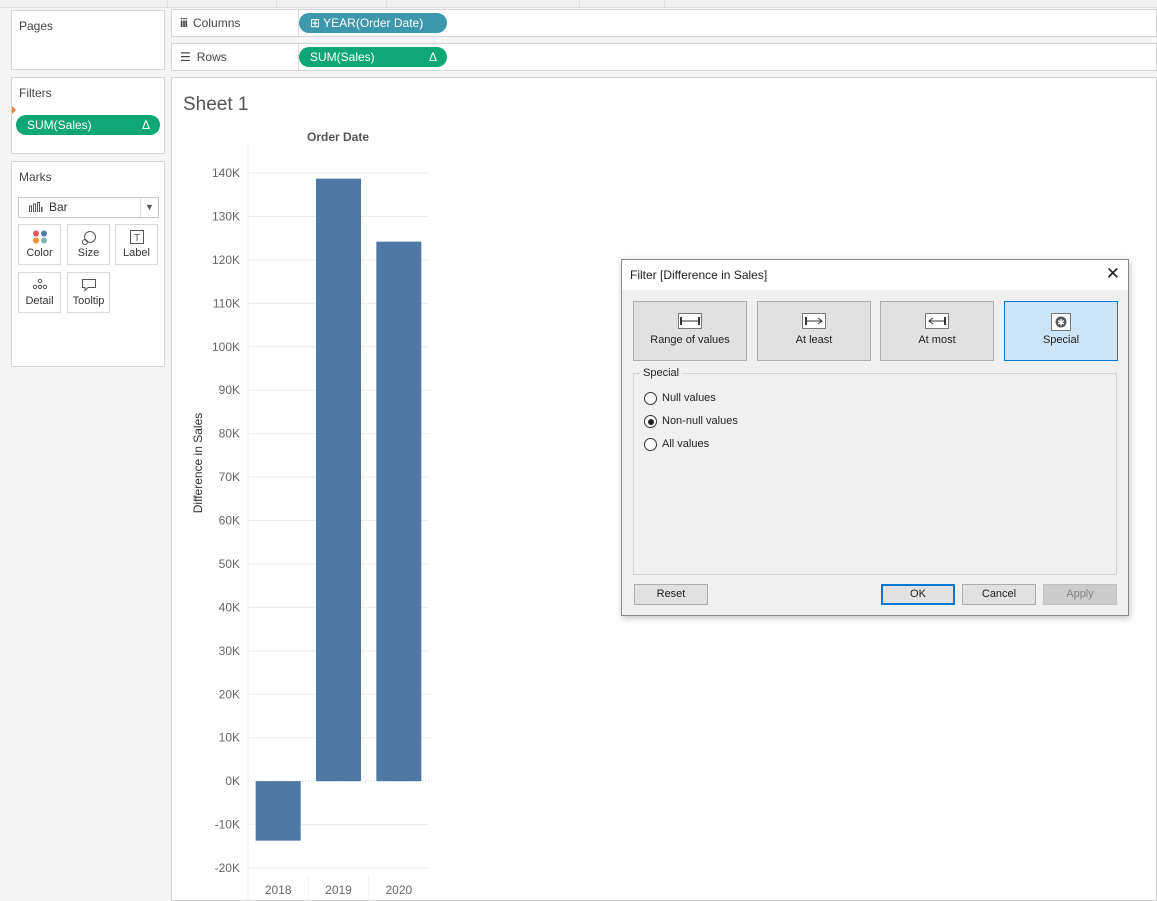 This screenshot has height=901, width=1157. I want to click on special-label: Special, so click(1061, 340).